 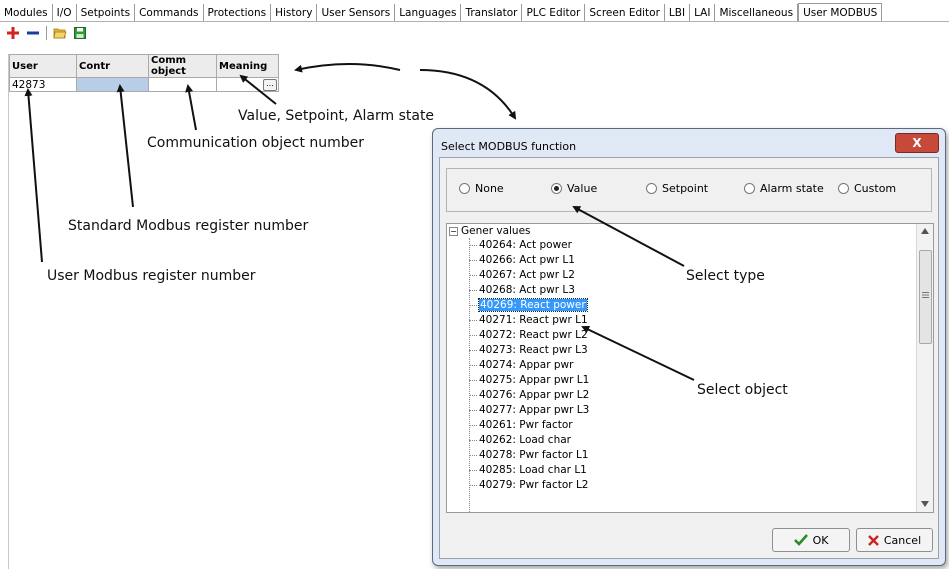 What do you see at coordinates (628, 236) in the screenshot?
I see `arrow-select-type` at bounding box center [628, 236].